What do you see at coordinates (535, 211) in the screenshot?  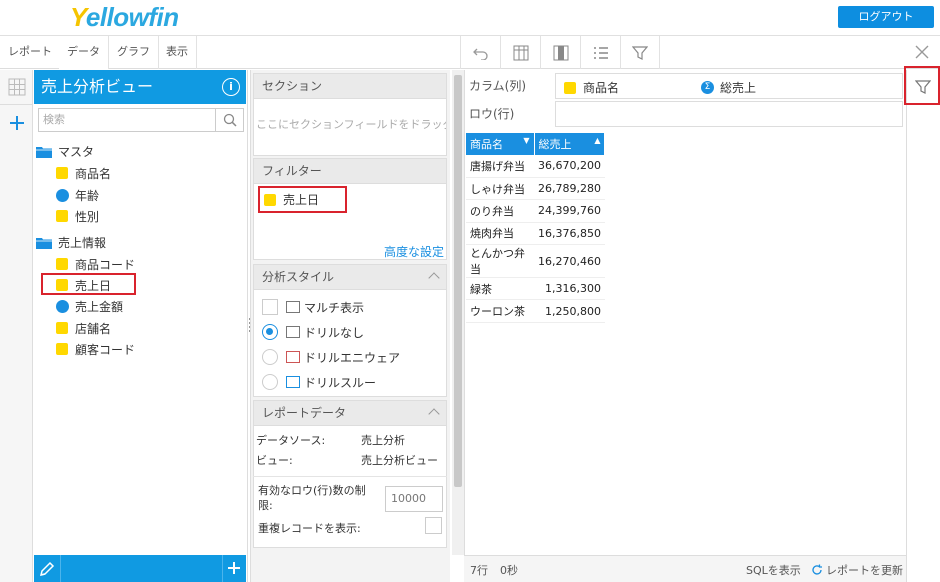 I see `table-row: のり弁当 24,399,760` at bounding box center [535, 211].